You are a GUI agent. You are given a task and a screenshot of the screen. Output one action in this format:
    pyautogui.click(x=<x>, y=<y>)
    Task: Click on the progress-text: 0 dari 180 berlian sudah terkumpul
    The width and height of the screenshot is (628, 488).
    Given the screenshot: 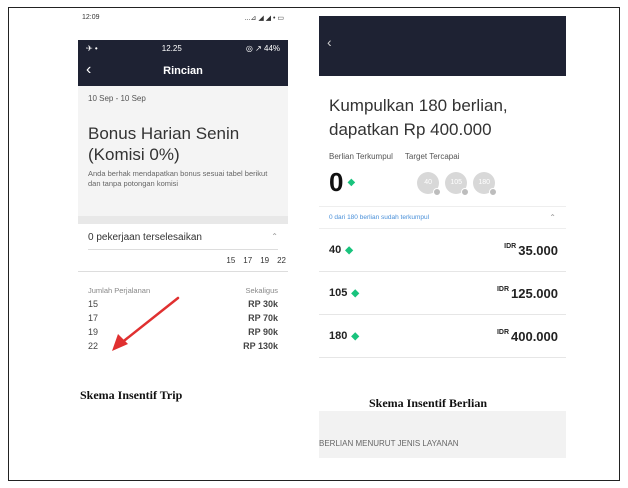 What is the action you would take?
    pyautogui.click(x=379, y=217)
    